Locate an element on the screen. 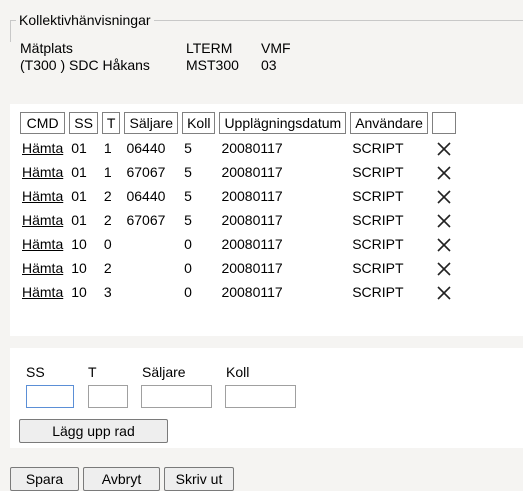 The width and height of the screenshot is (523, 491). koll-label: Koll is located at coordinates (238, 372).